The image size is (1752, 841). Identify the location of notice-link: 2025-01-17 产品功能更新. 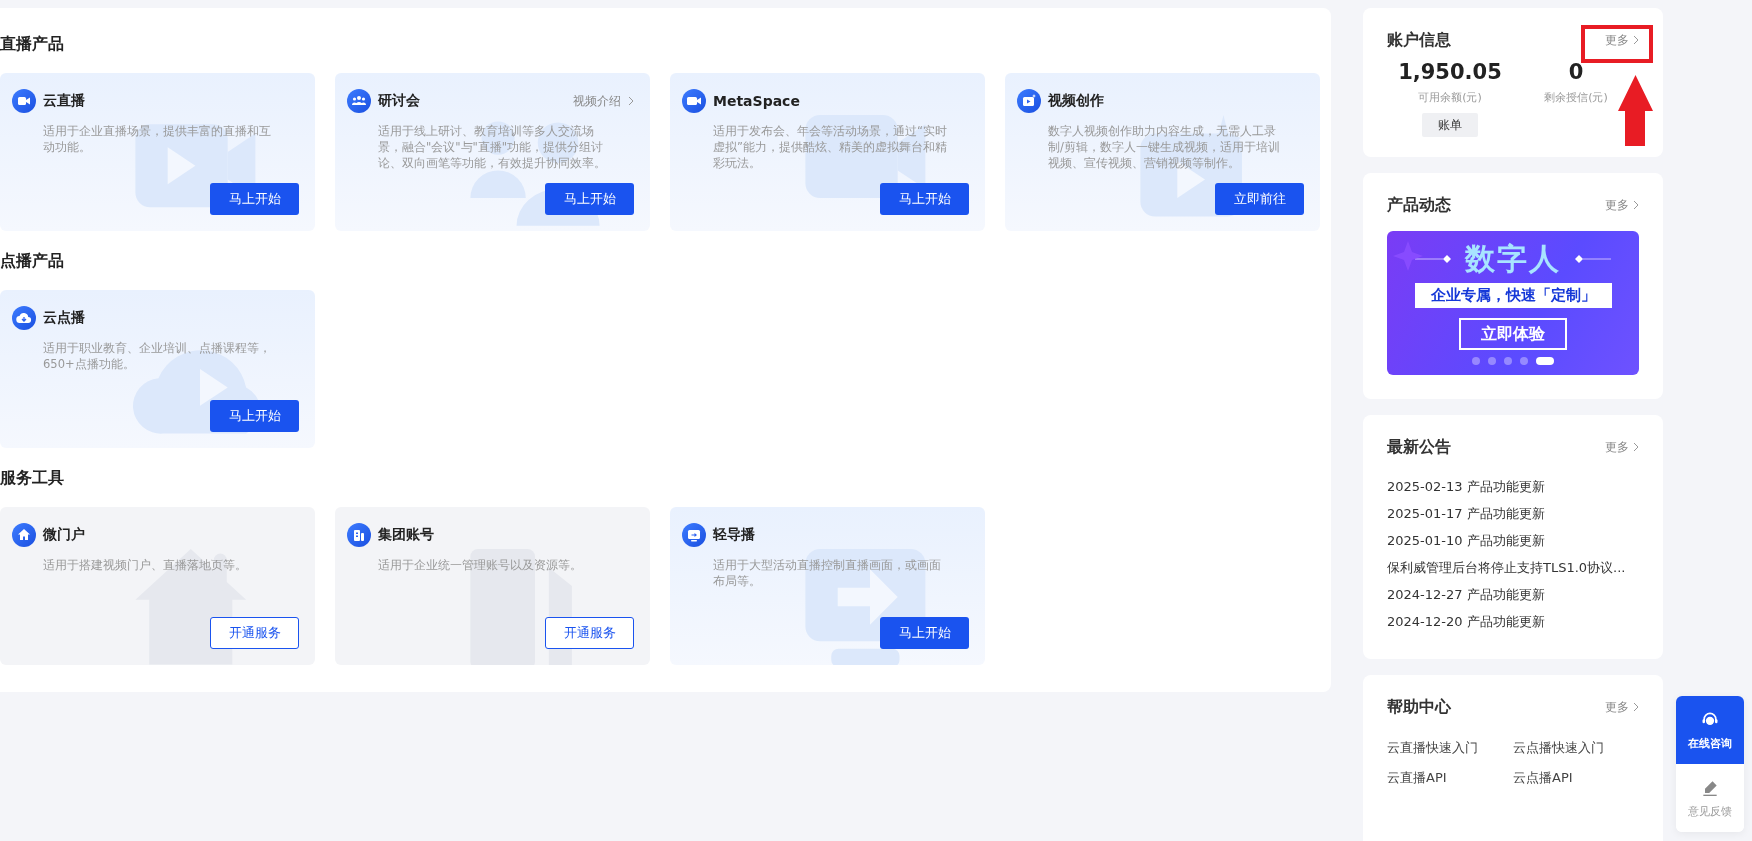
(1513, 513).